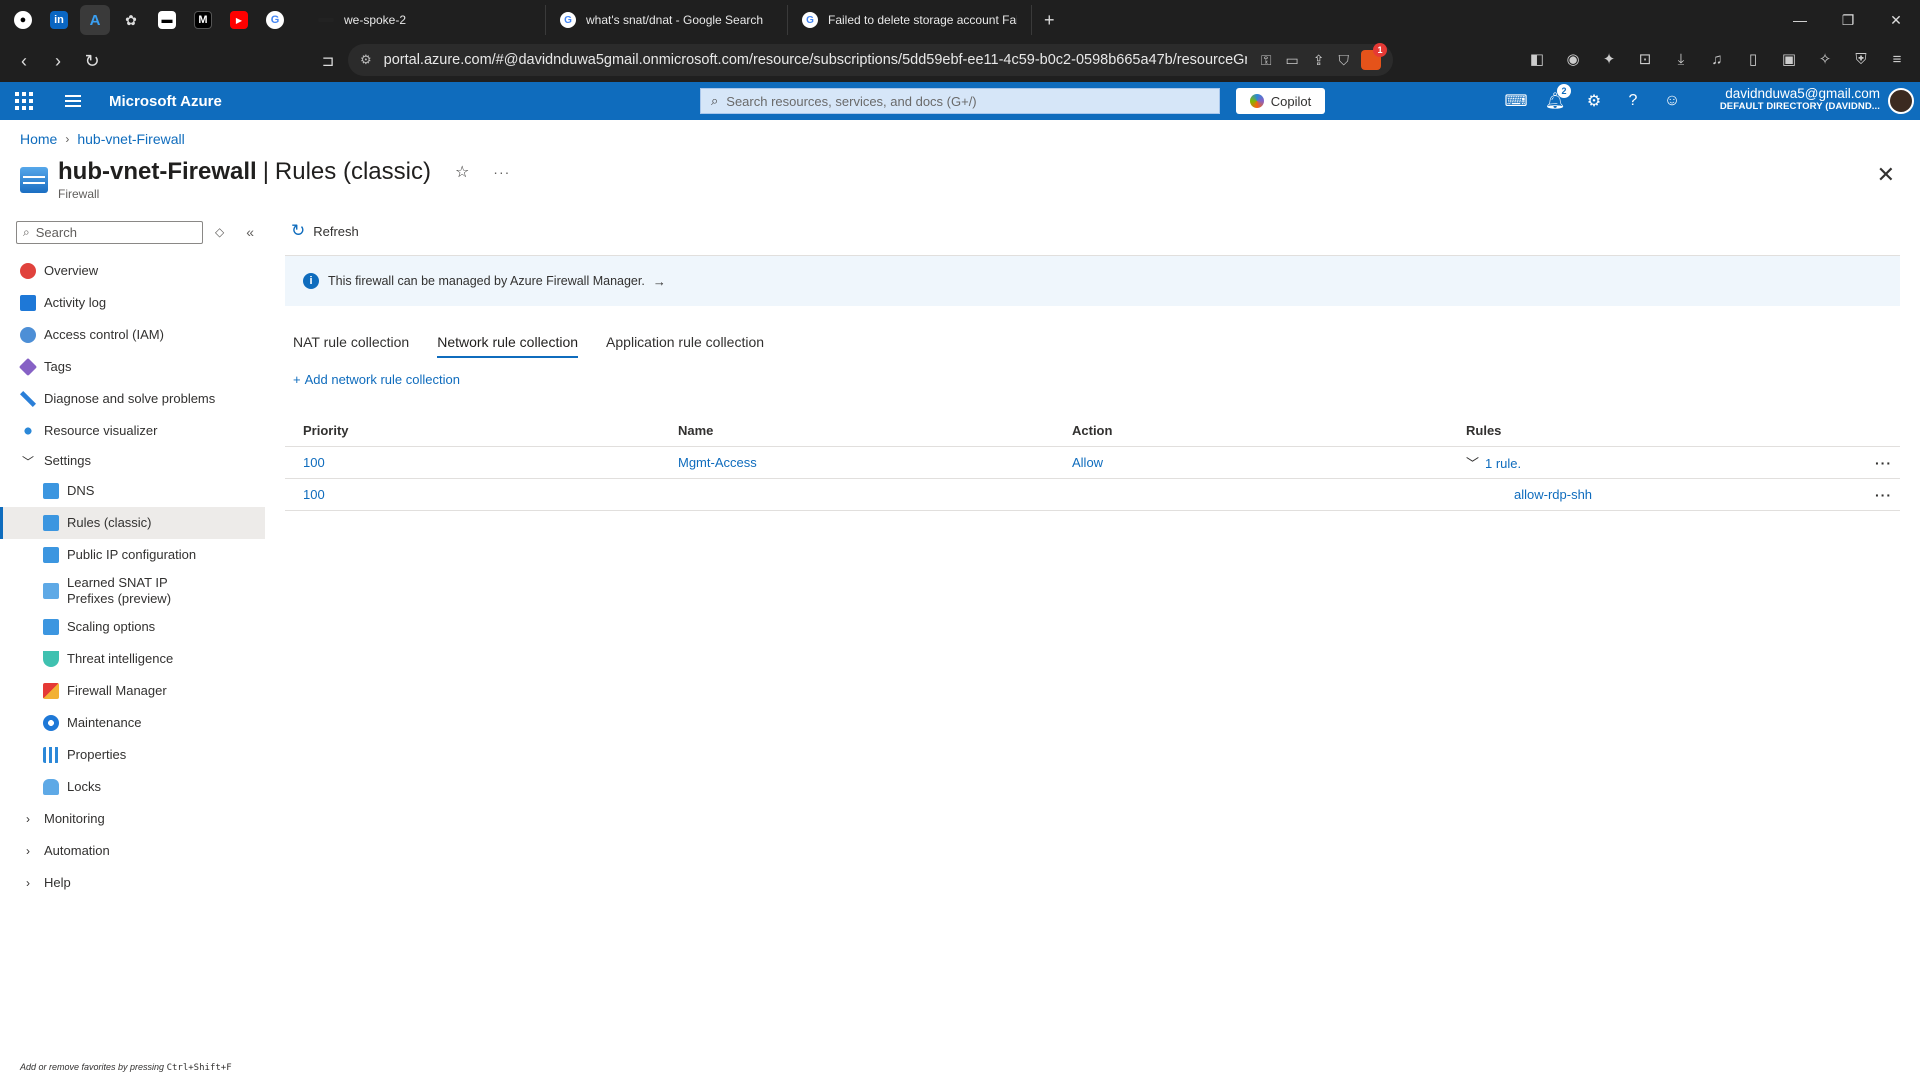 This screenshot has width=1920, height=1080. What do you see at coordinates (1645, 59) in the screenshot?
I see `tab-search-icon: ⊡` at bounding box center [1645, 59].